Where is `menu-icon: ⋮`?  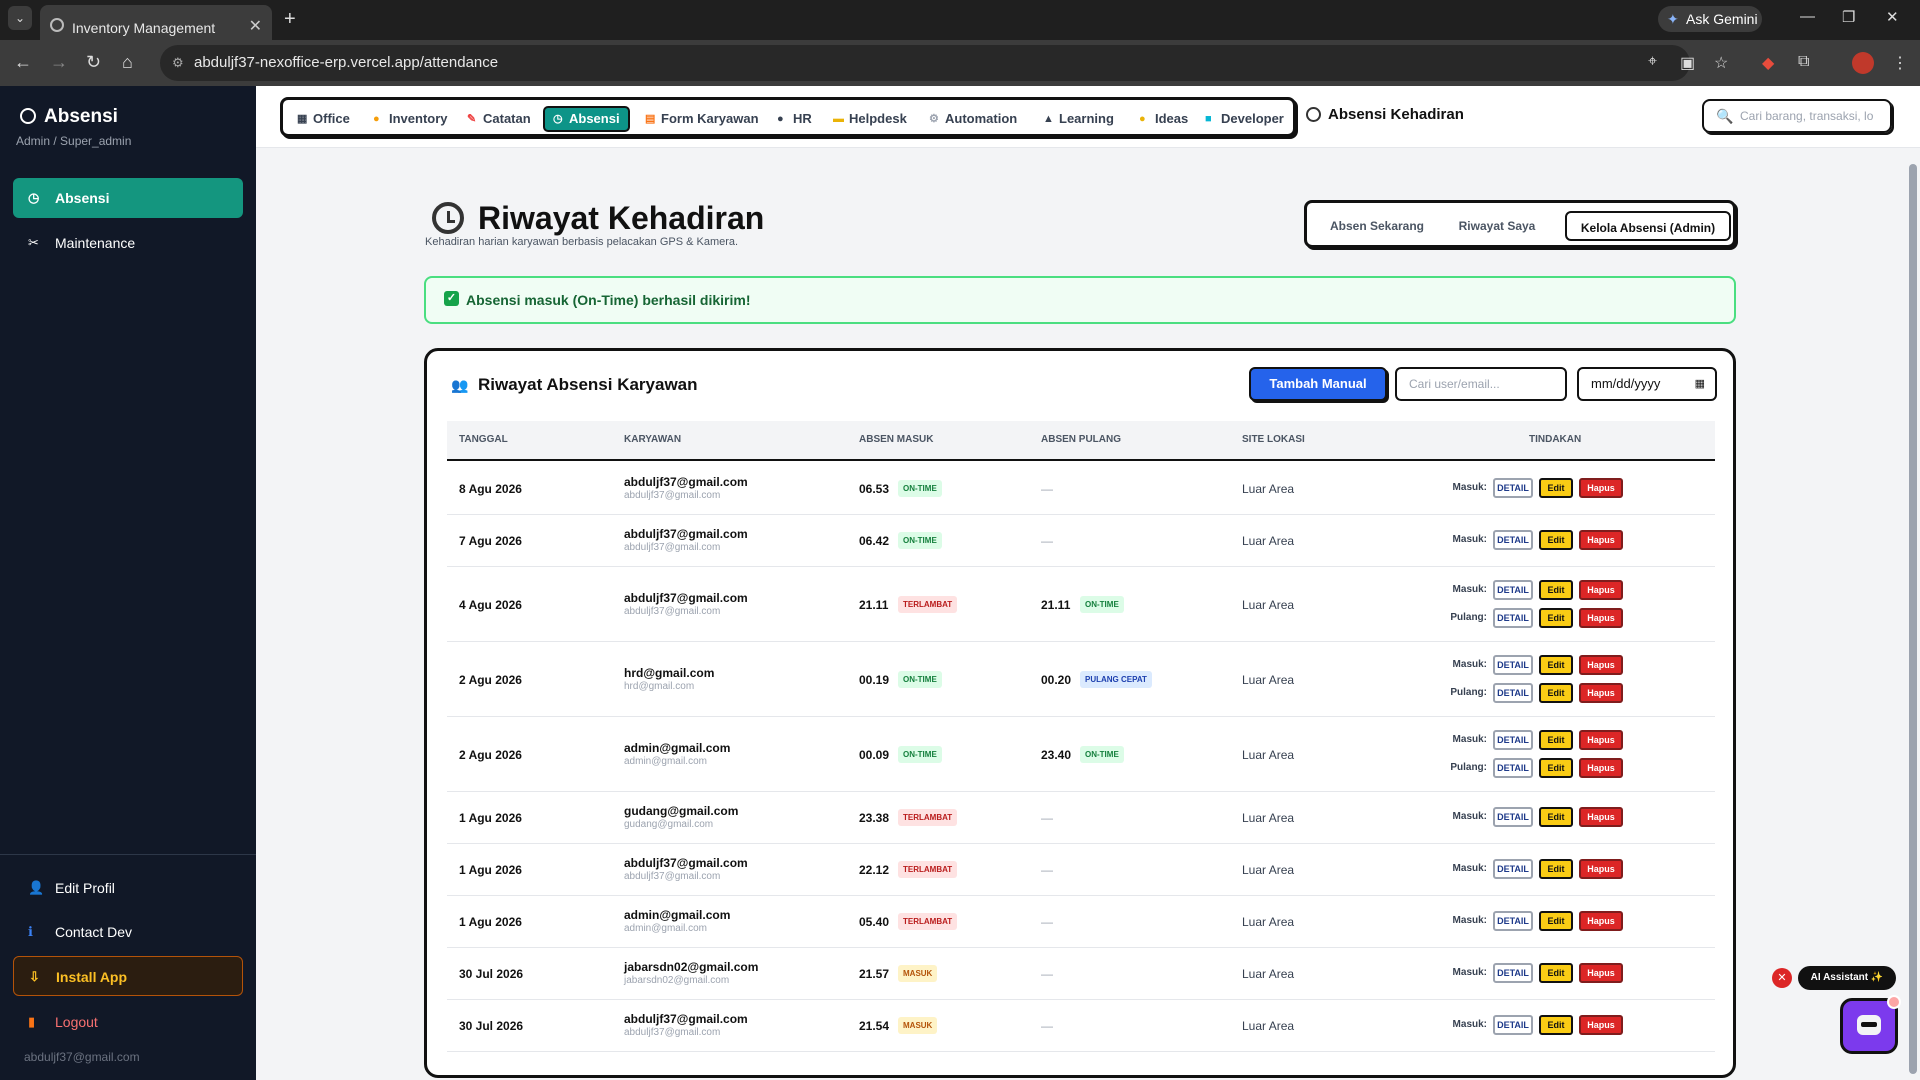
menu-icon: ⋮ is located at coordinates (1900, 63).